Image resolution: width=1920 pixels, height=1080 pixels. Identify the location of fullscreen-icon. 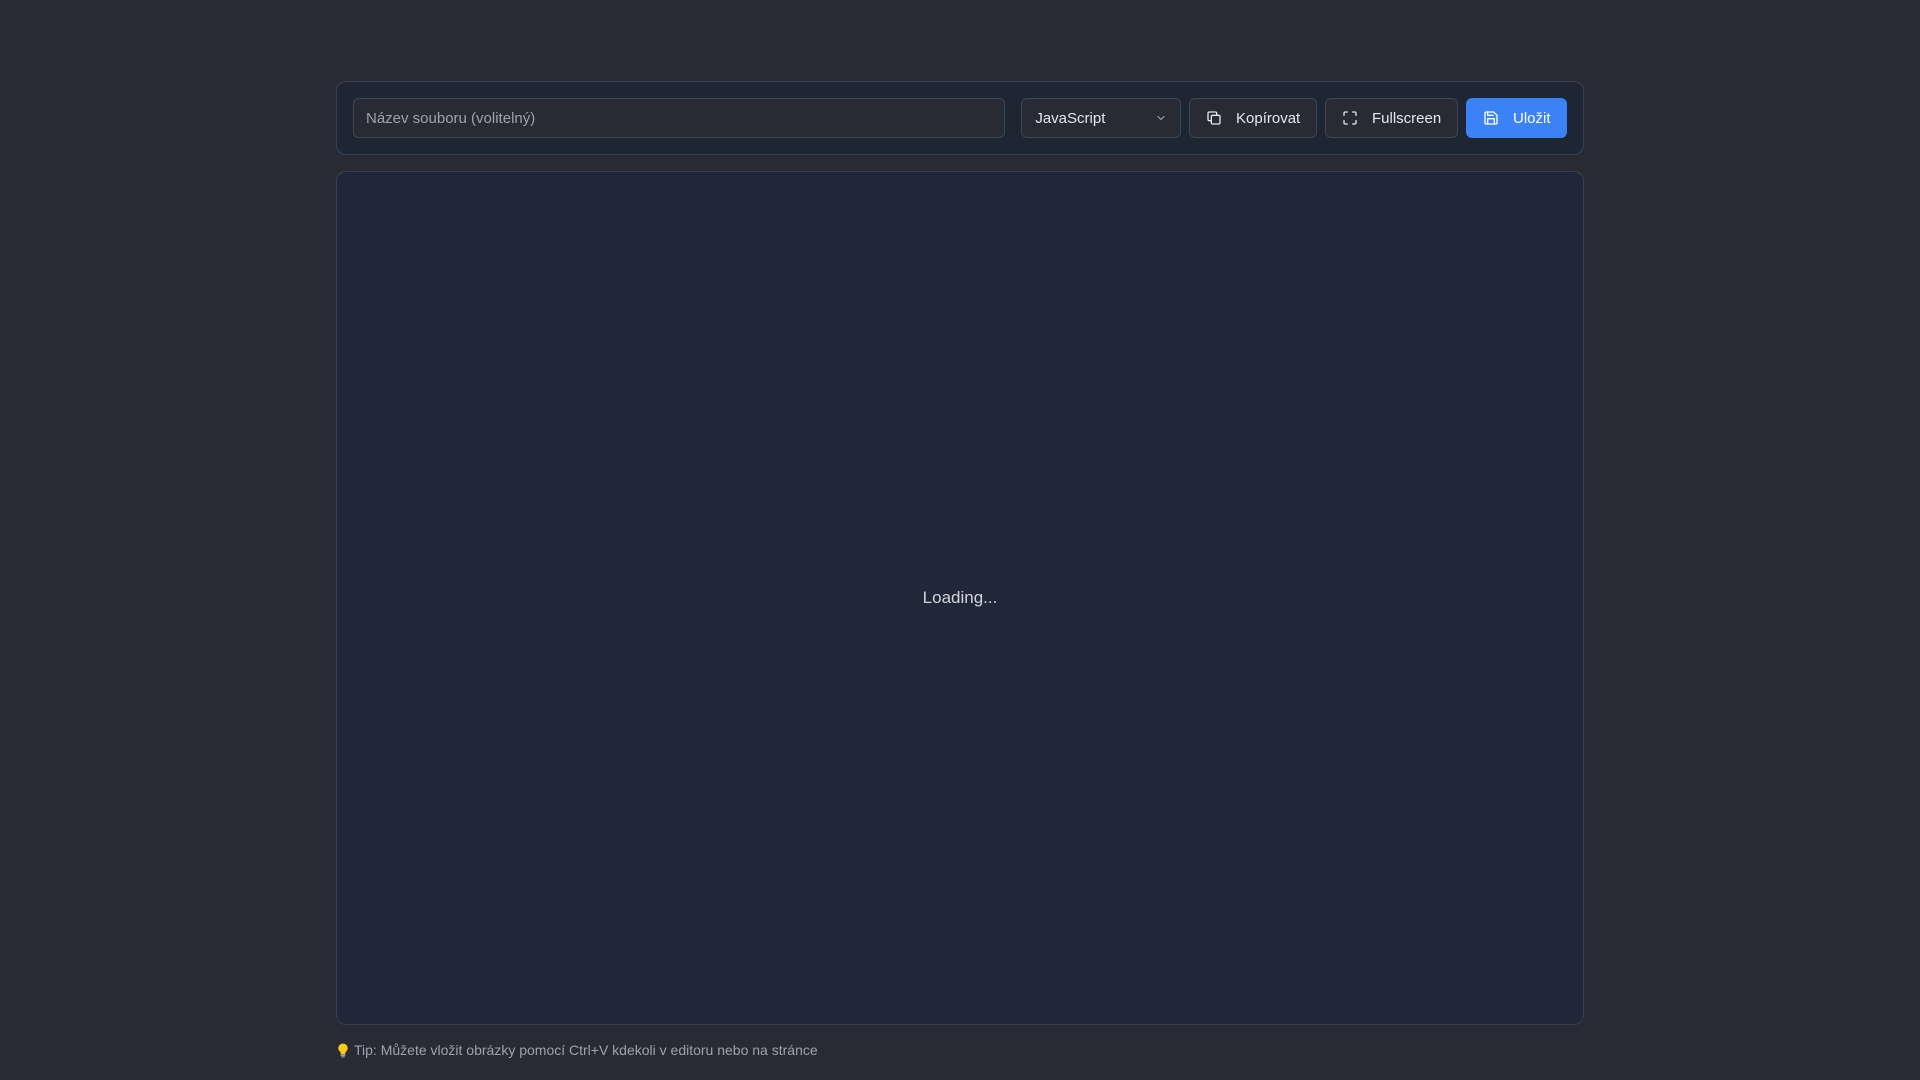
(1350, 118).